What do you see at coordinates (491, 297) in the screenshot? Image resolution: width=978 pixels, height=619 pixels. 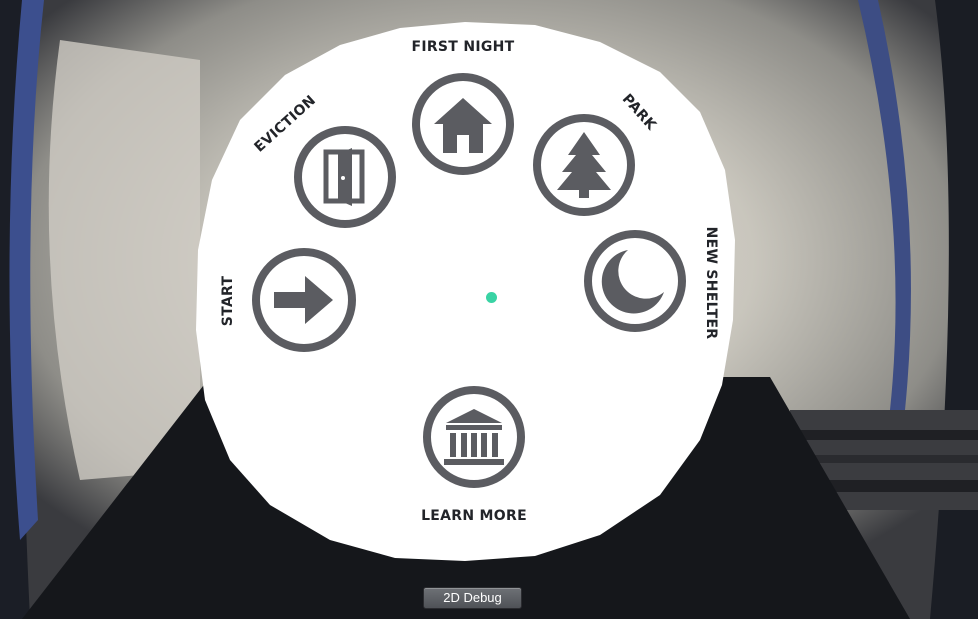 I see `gaze-cursor` at bounding box center [491, 297].